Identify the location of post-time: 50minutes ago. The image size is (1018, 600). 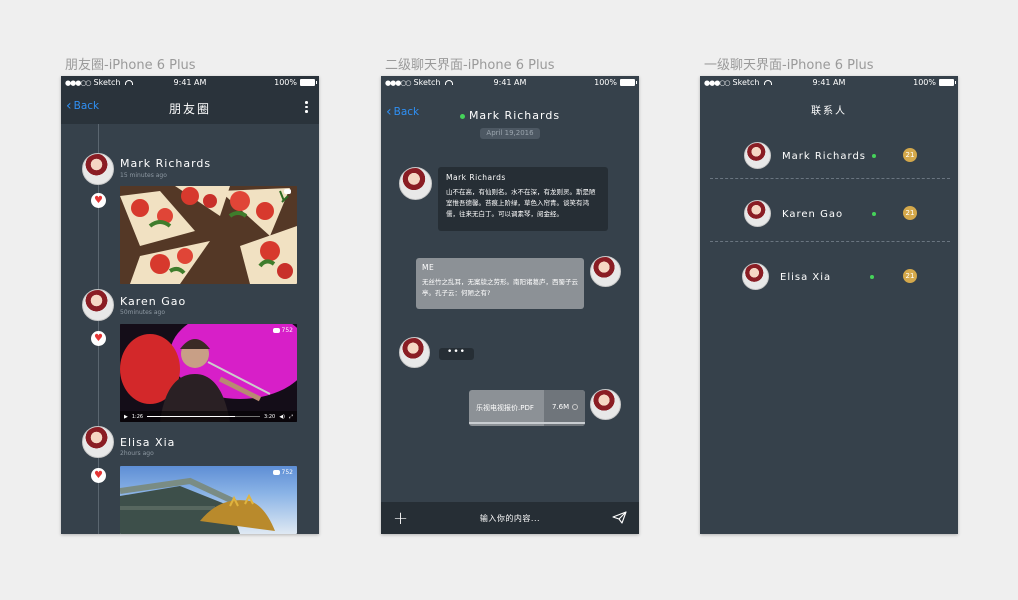
(142, 312).